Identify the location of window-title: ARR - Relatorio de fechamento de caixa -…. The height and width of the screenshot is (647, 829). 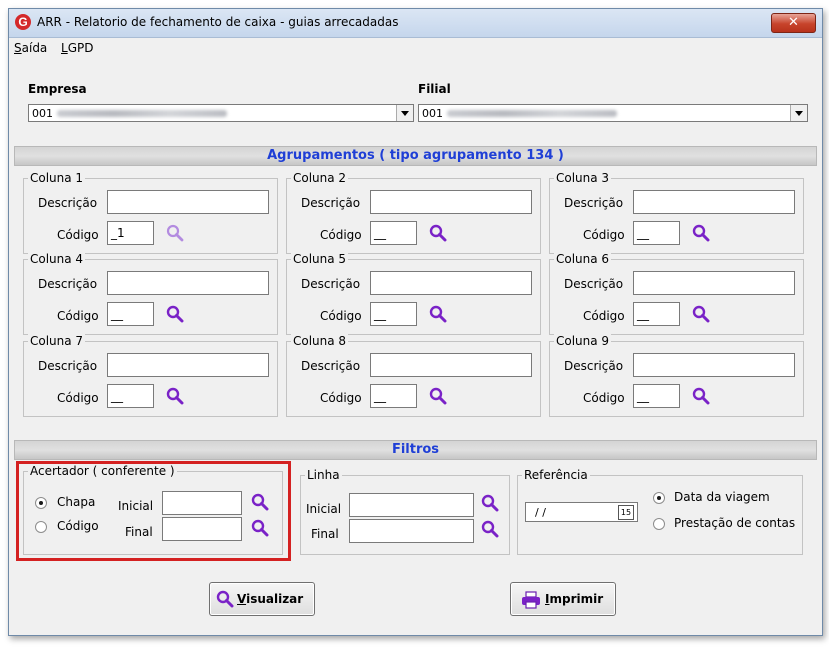
(218, 22).